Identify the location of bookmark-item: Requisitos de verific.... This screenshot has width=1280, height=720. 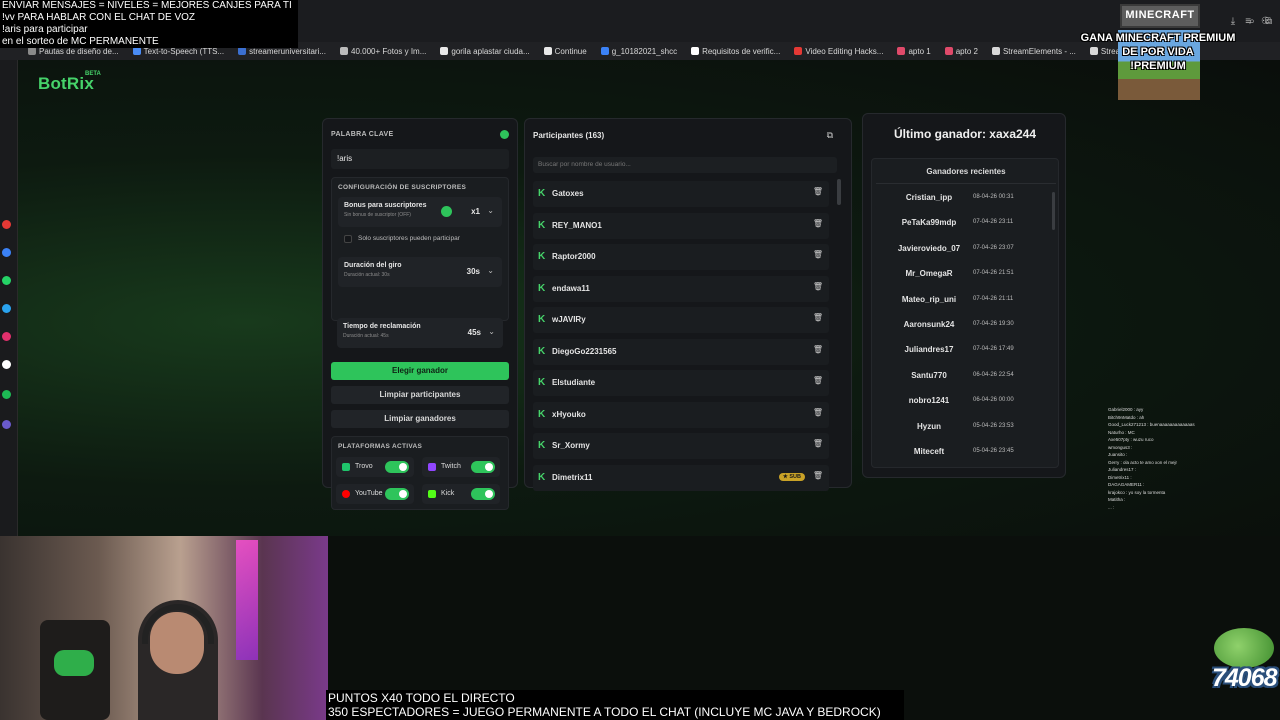
(735, 51).